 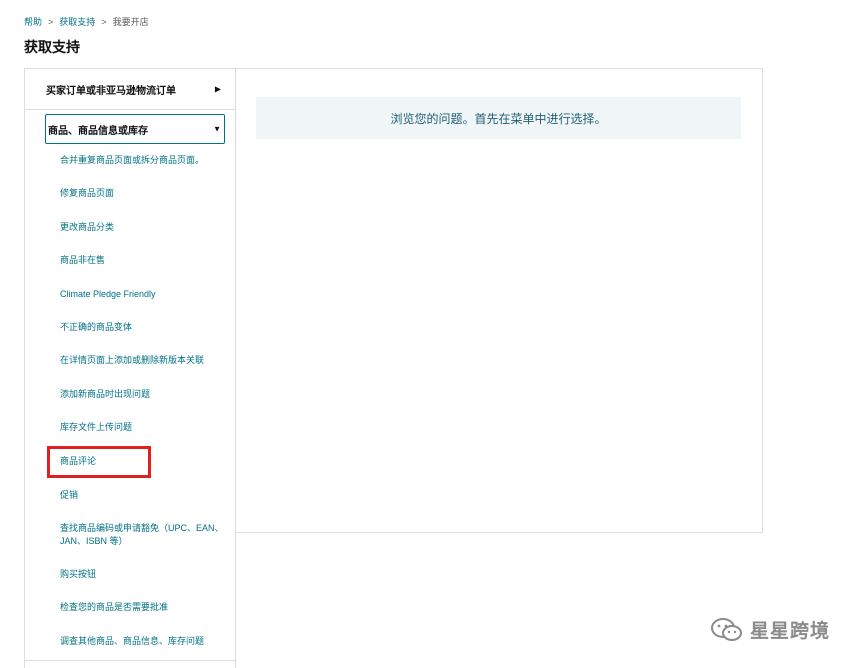 What do you see at coordinates (790, 631) in the screenshot?
I see `watermark-text: 星星跨境` at bounding box center [790, 631].